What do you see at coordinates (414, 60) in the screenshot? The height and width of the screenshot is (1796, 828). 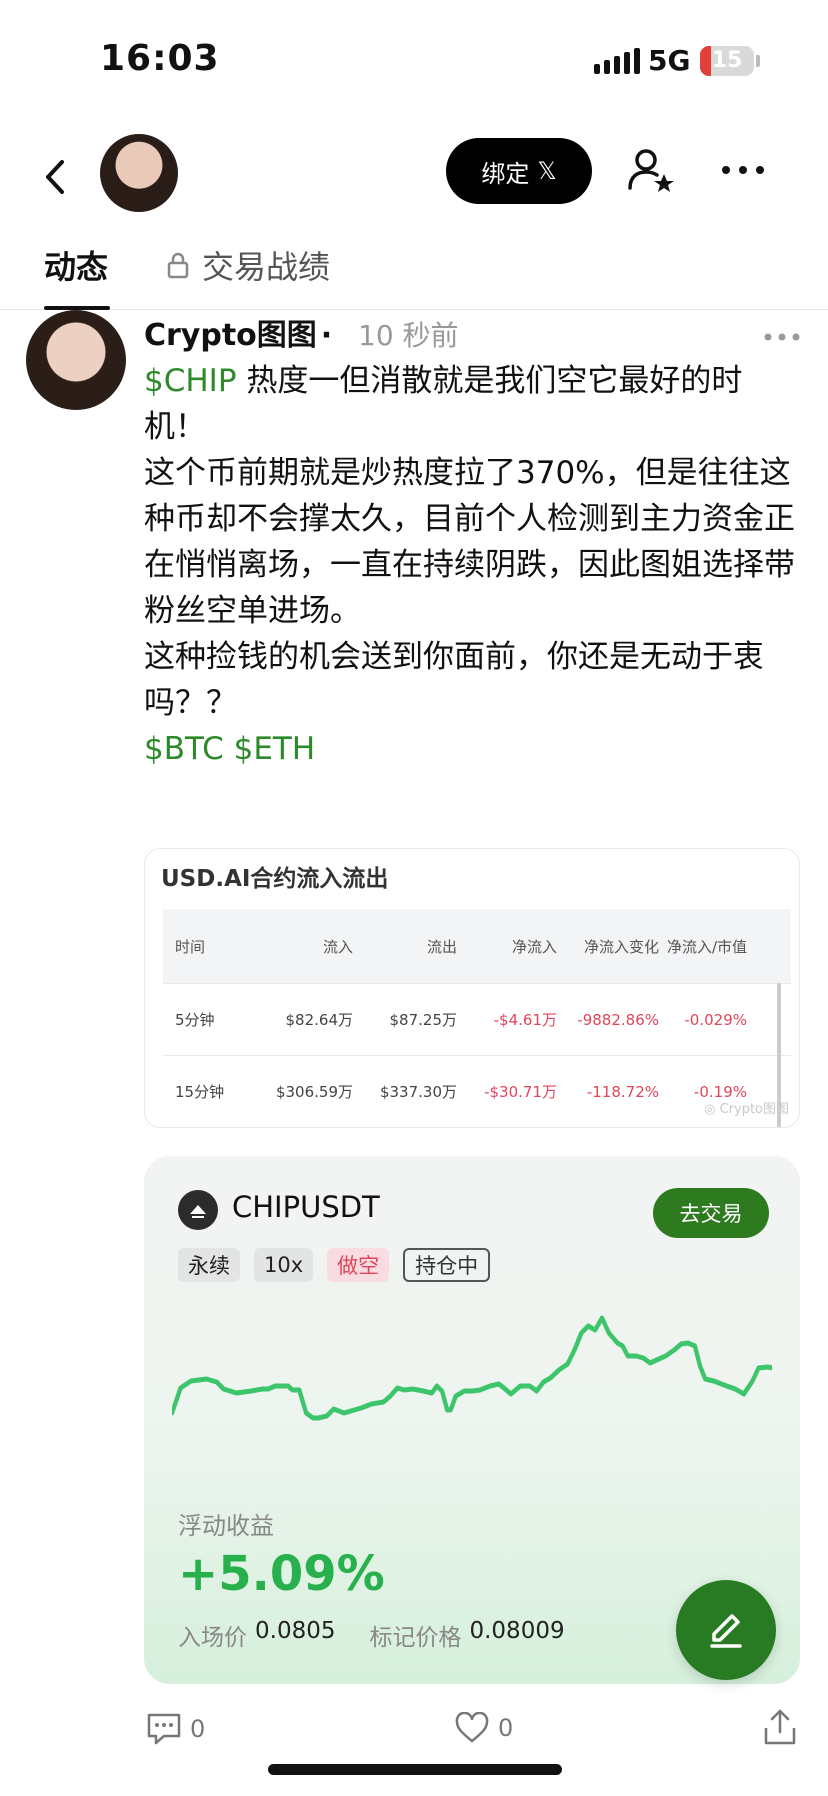 I see `status-bar: 16:03 5G 15` at bounding box center [414, 60].